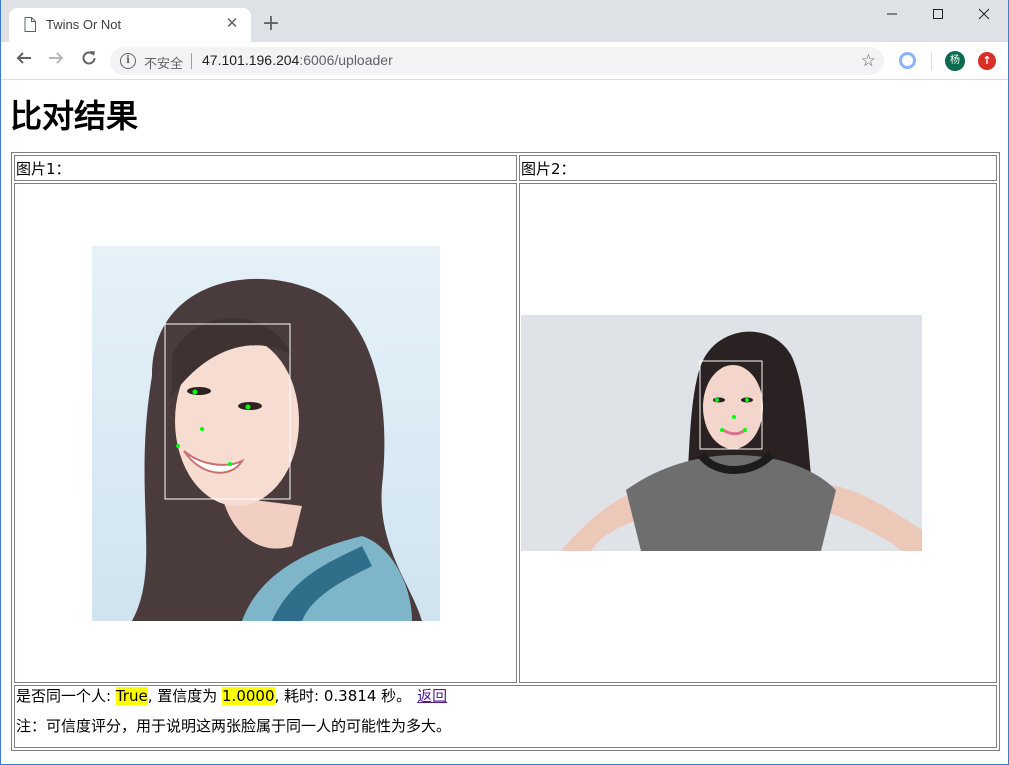  Describe the element at coordinates (868, 61) in the screenshot. I see `bookmark-star-icon: ☆` at that location.